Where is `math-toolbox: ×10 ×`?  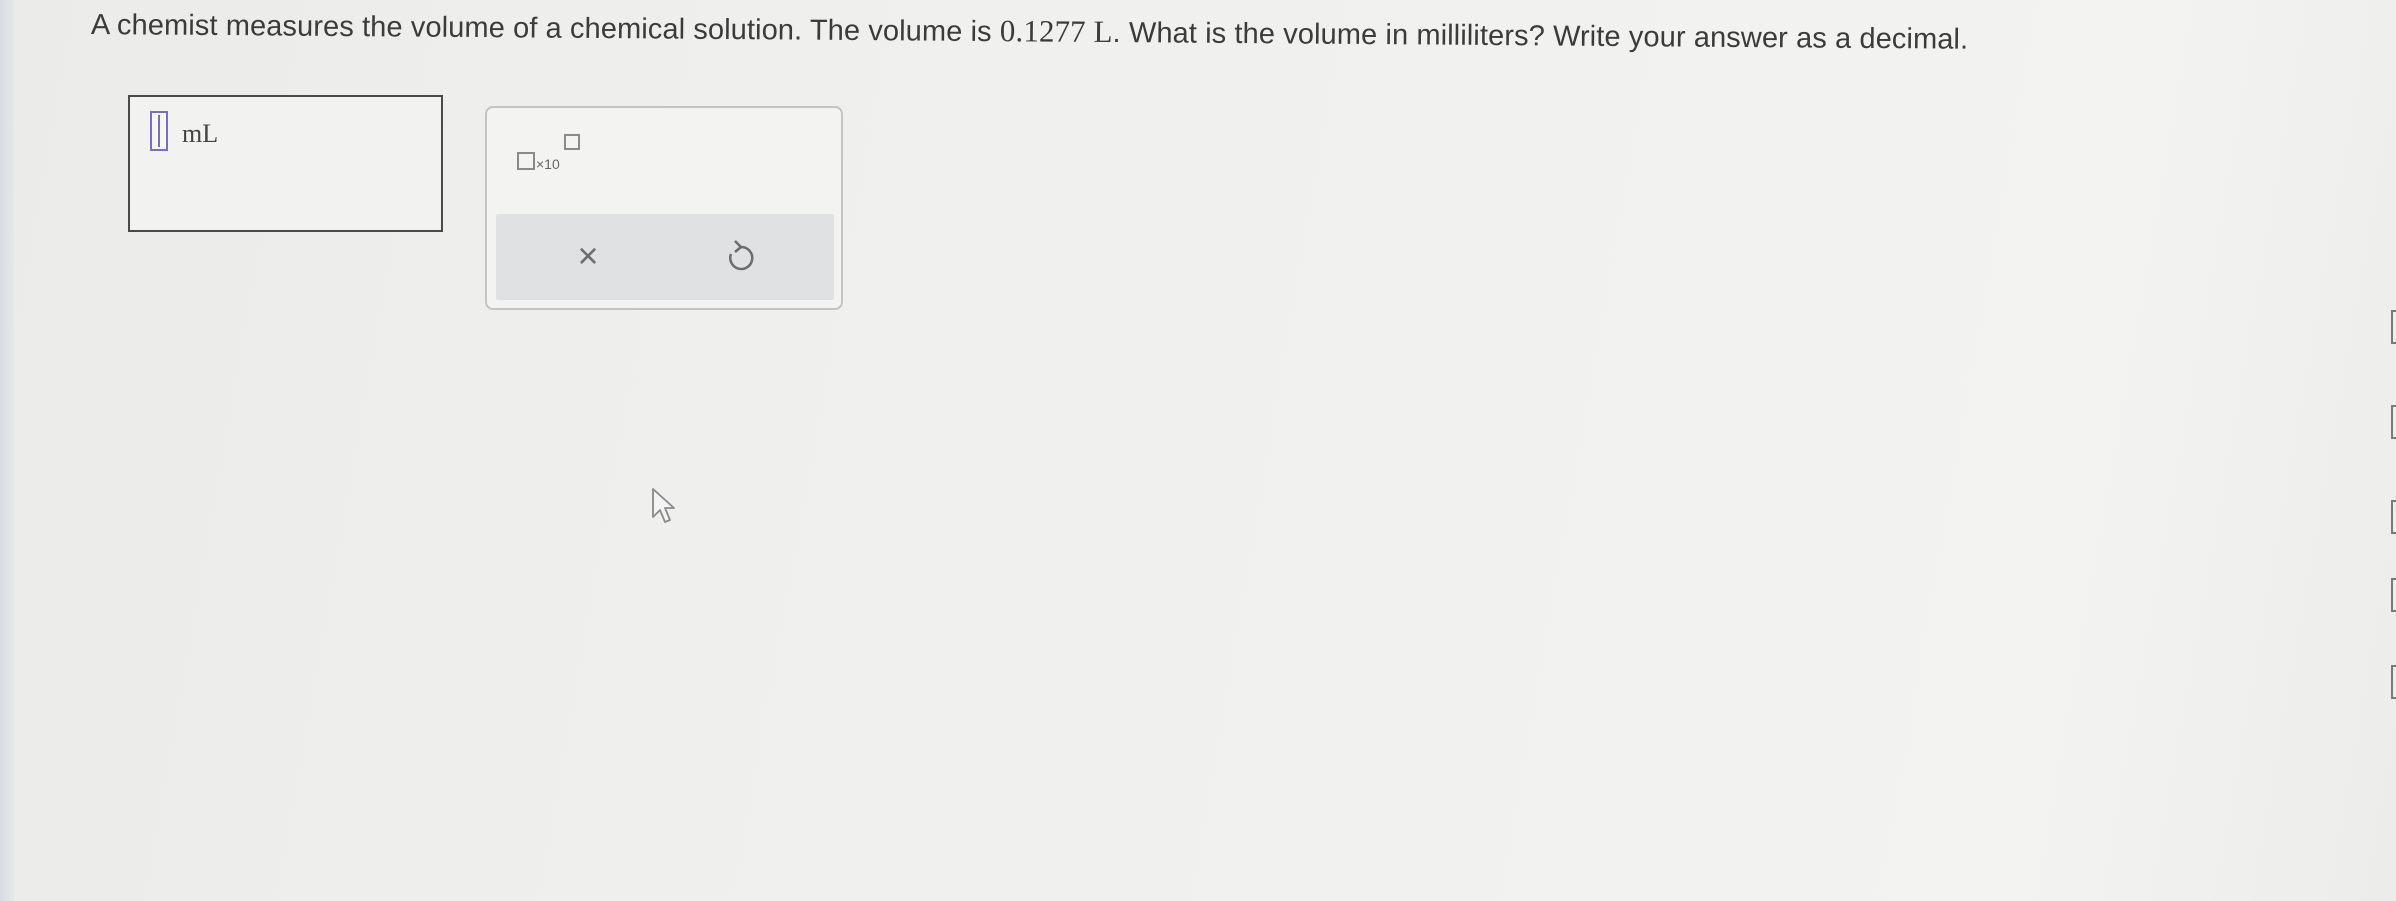
math-toolbox: ×10 × is located at coordinates (664, 208).